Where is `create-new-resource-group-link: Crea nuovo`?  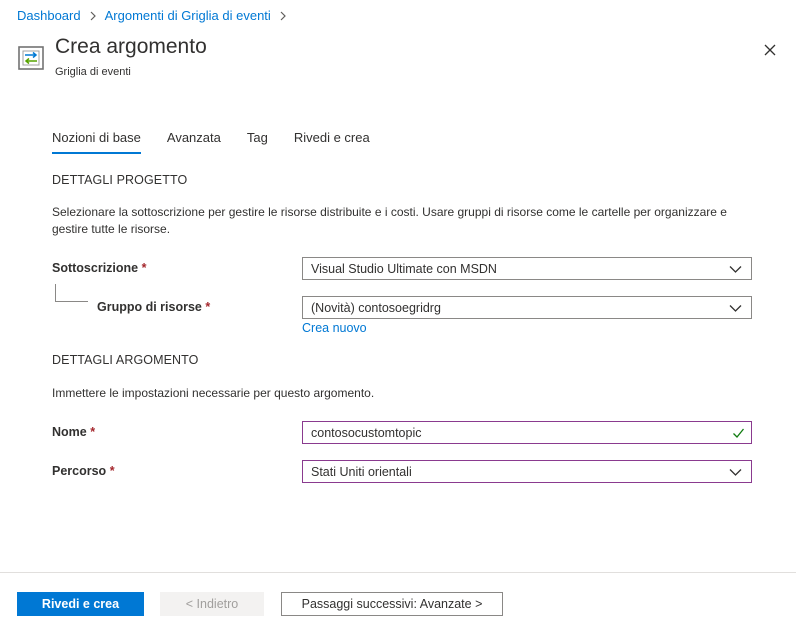 create-new-resource-group-link: Crea nuovo is located at coordinates (334, 328).